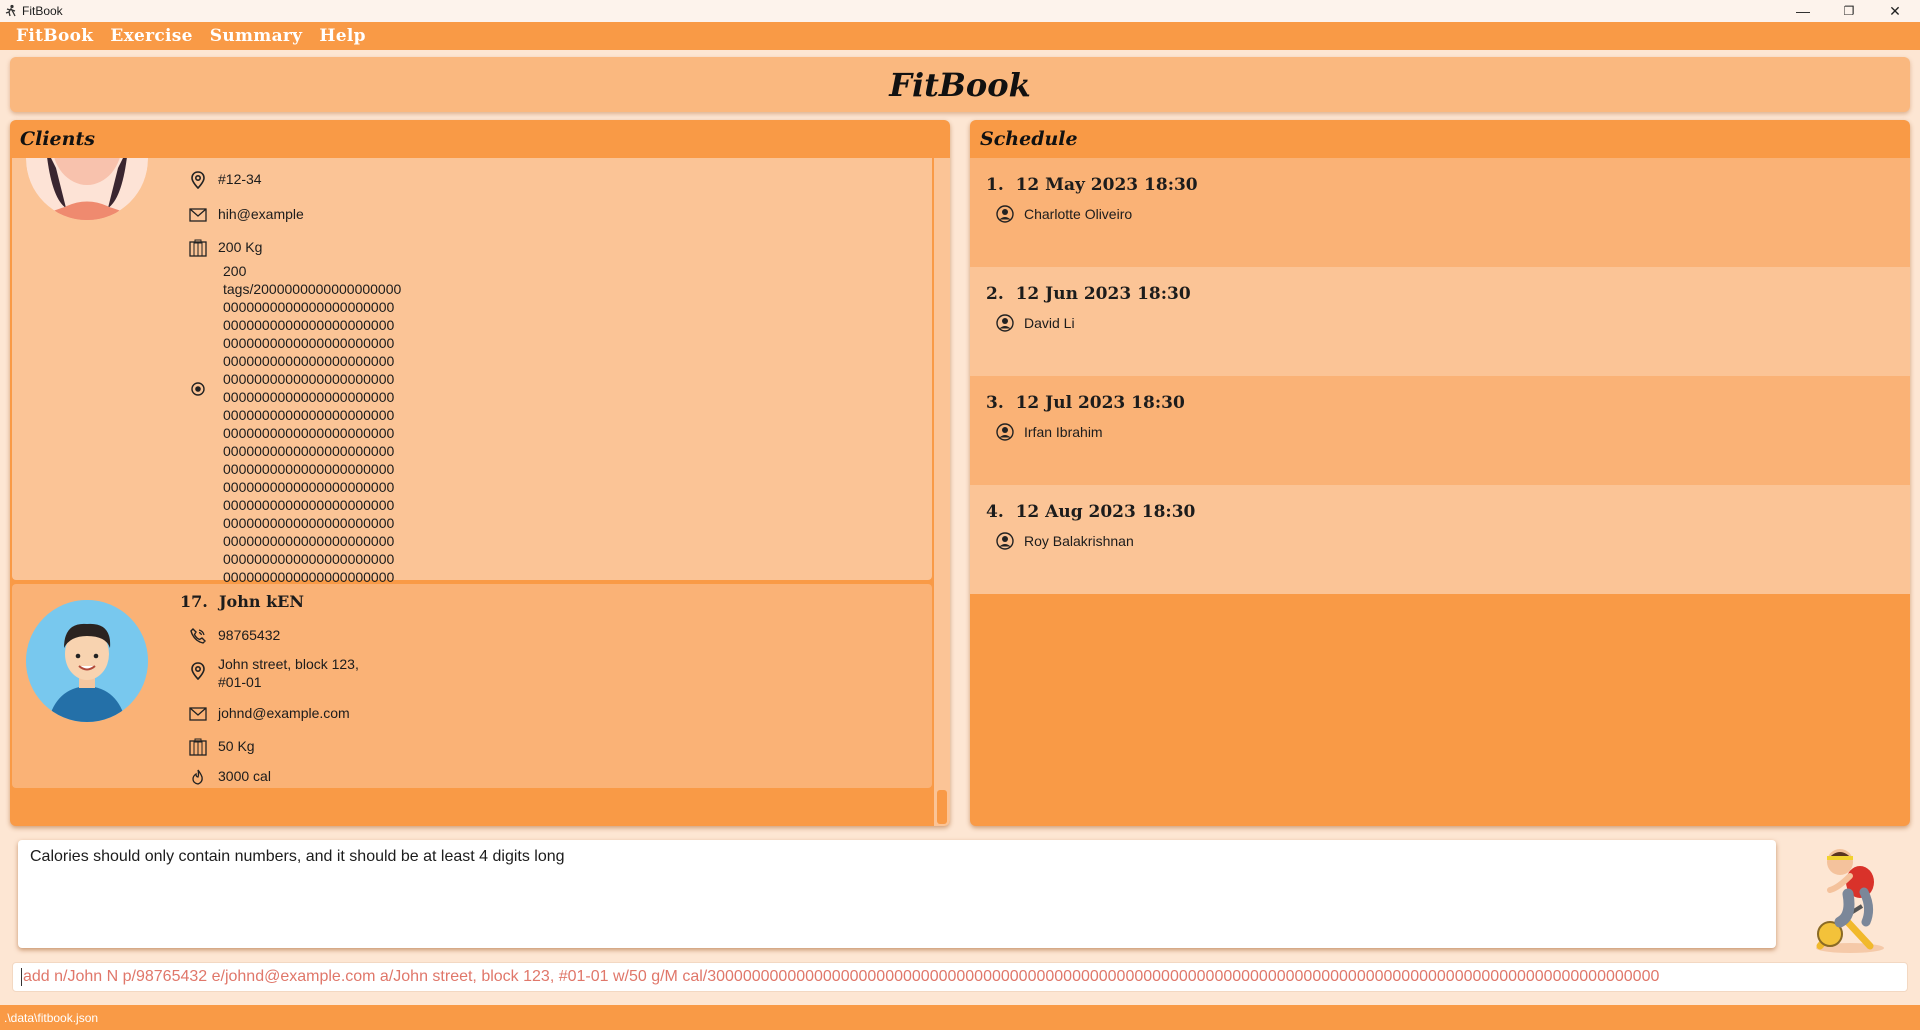 This screenshot has width=1920, height=1030. What do you see at coordinates (1440, 321) in the screenshot?
I see `schedule-item: 2. 12 Jun 2023 18:30 David Li` at bounding box center [1440, 321].